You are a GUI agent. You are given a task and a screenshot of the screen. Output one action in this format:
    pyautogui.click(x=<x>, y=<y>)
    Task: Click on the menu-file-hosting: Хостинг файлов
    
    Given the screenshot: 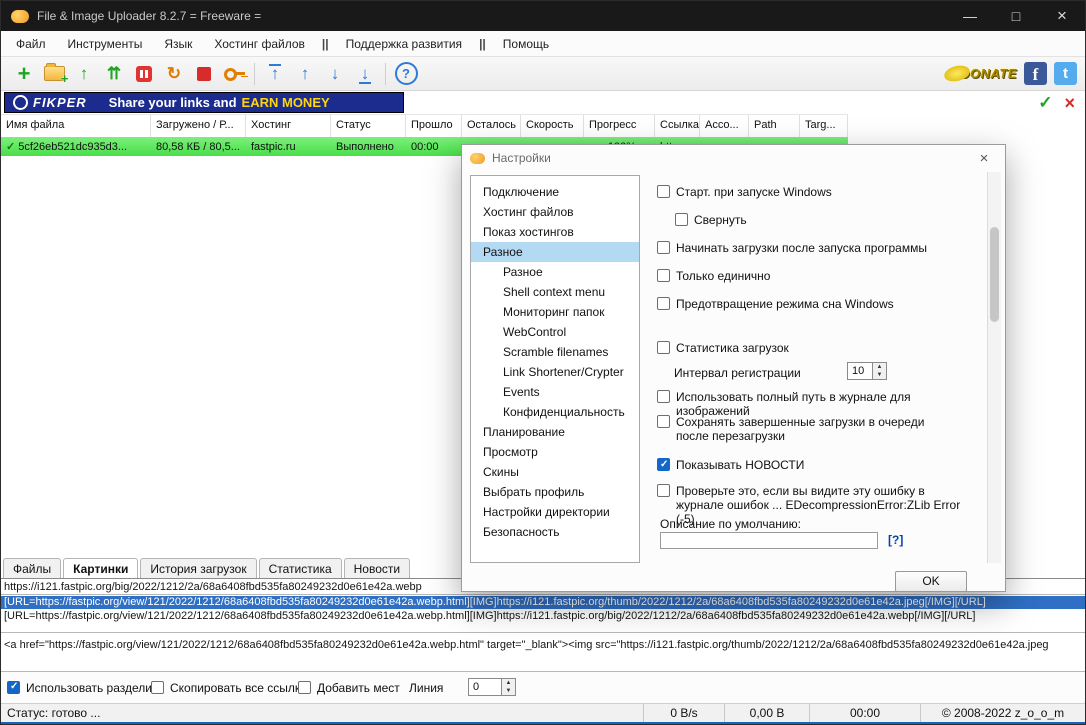 What is the action you would take?
    pyautogui.click(x=259, y=44)
    